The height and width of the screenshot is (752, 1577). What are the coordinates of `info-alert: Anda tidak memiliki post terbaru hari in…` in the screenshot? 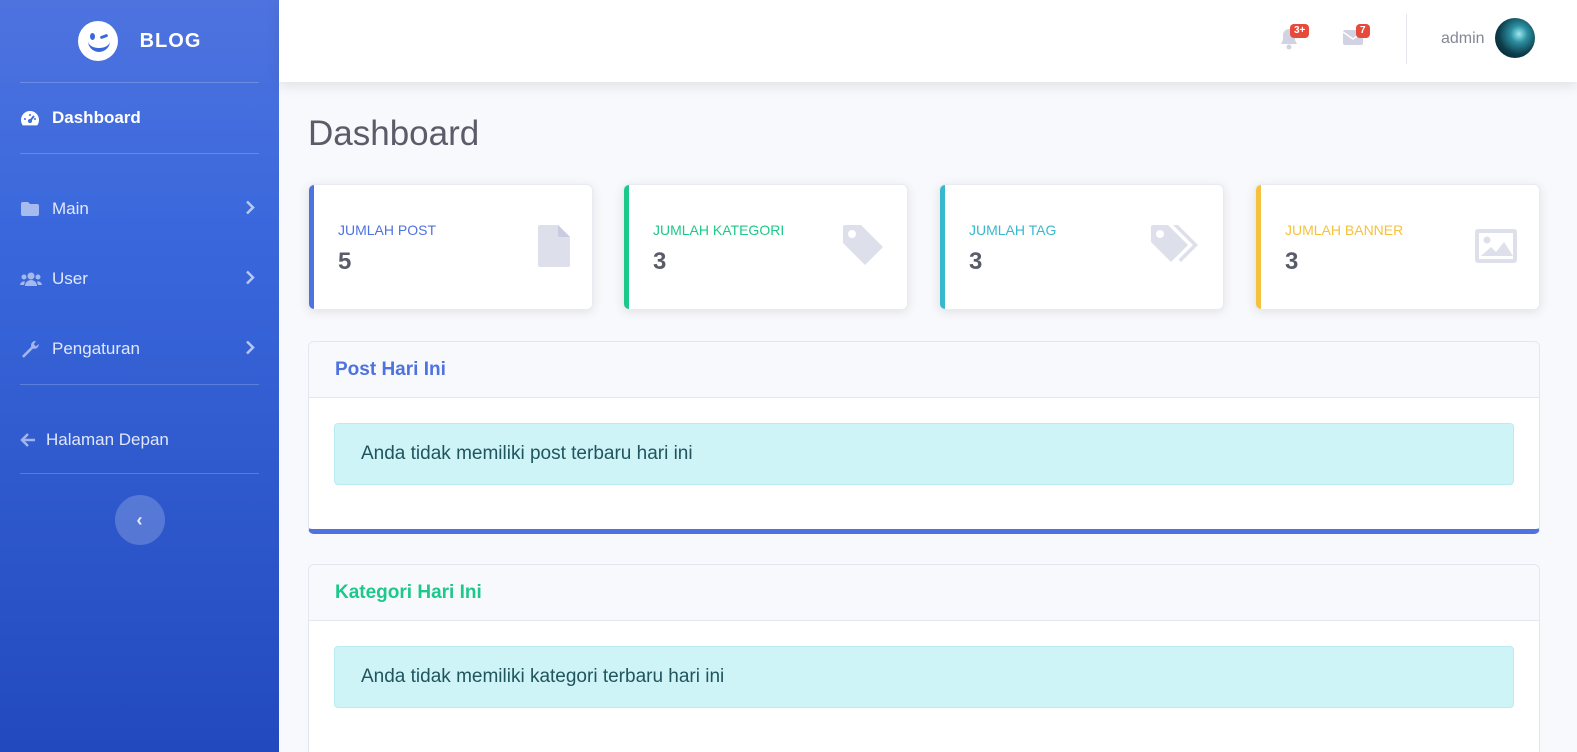 It's located at (924, 454).